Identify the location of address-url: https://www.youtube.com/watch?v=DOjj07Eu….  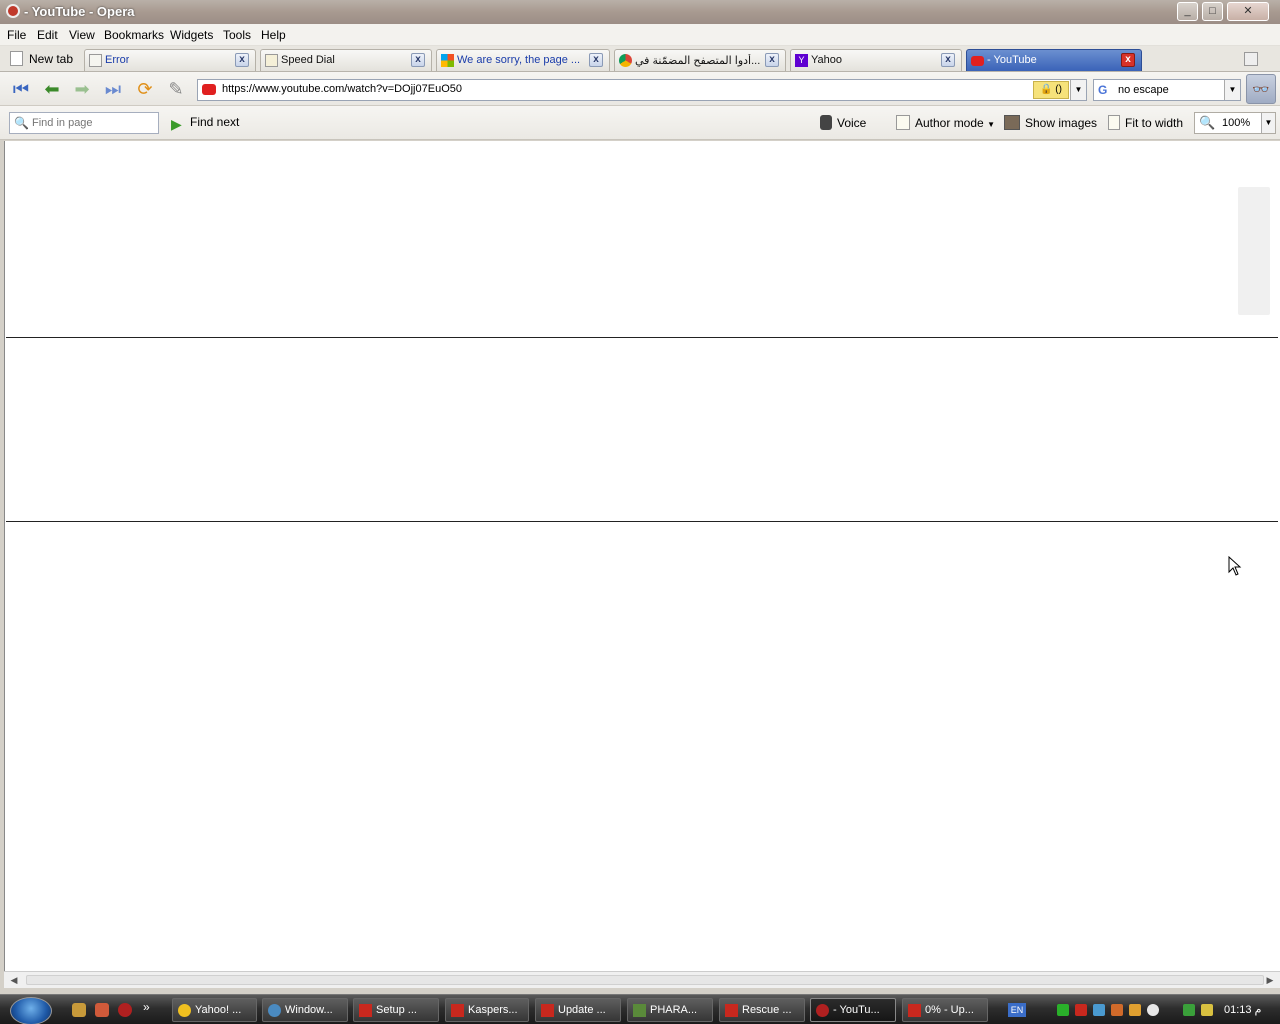
(342, 89).